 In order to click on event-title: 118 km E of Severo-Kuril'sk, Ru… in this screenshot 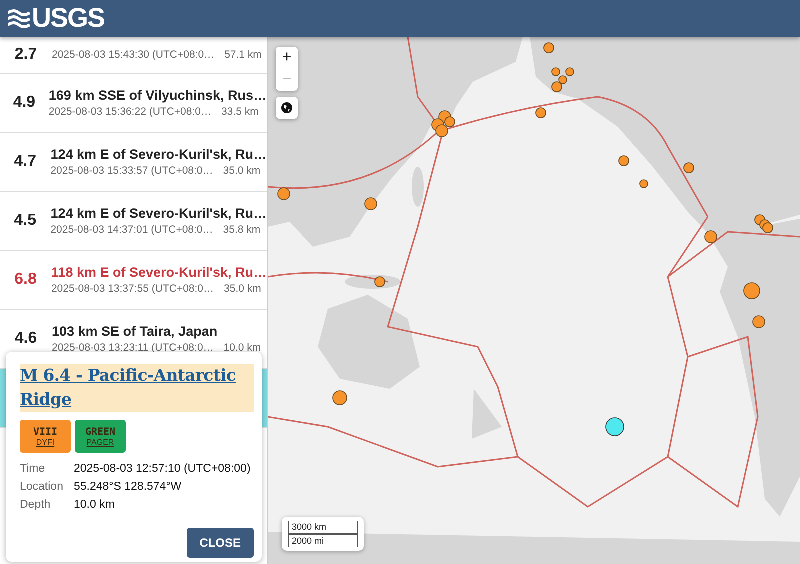, I will do `click(159, 272)`.